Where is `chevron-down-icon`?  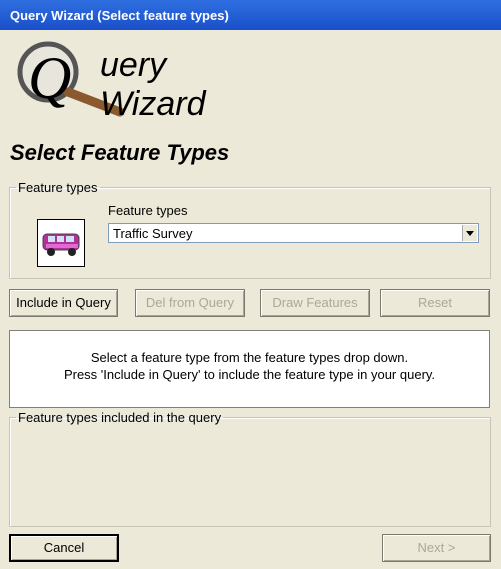 chevron-down-icon is located at coordinates (469, 233).